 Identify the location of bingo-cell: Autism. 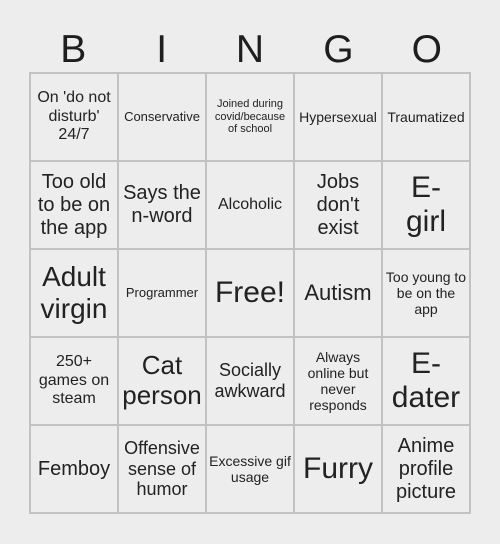
(339, 294).